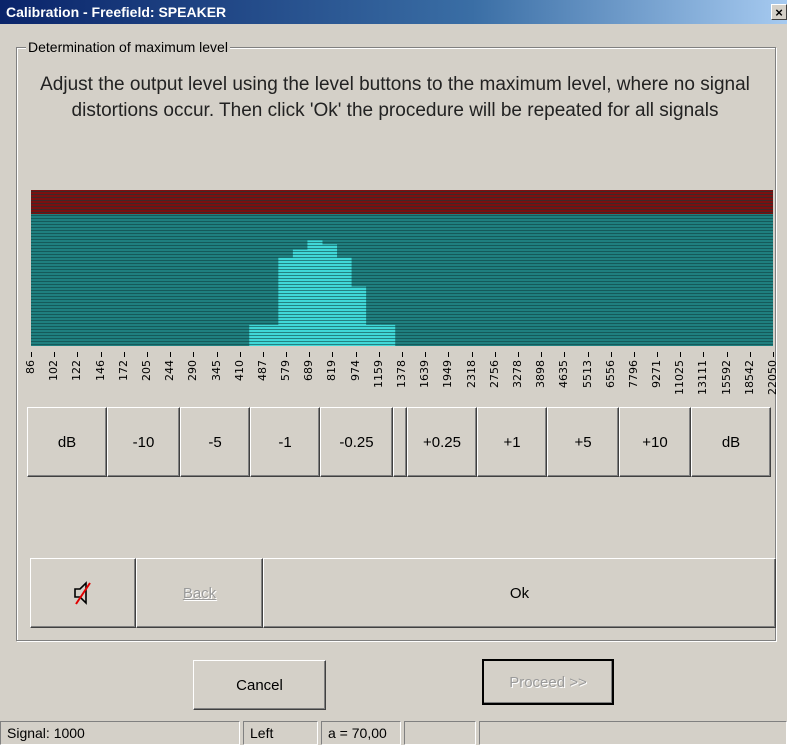 The image size is (787, 745). What do you see at coordinates (583, 442) in the screenshot?
I see `plus-5-button: +5` at bounding box center [583, 442].